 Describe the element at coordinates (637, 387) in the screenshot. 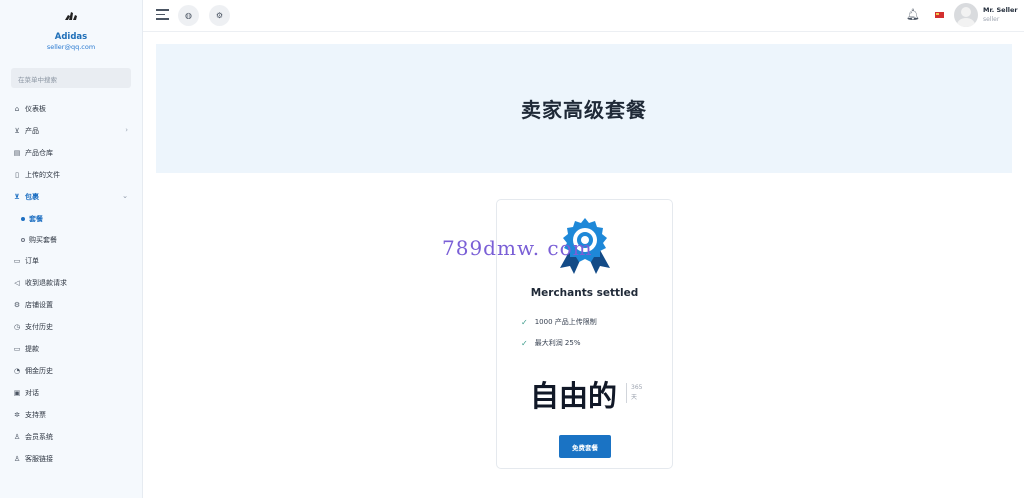

I see `duration-value: 365` at that location.